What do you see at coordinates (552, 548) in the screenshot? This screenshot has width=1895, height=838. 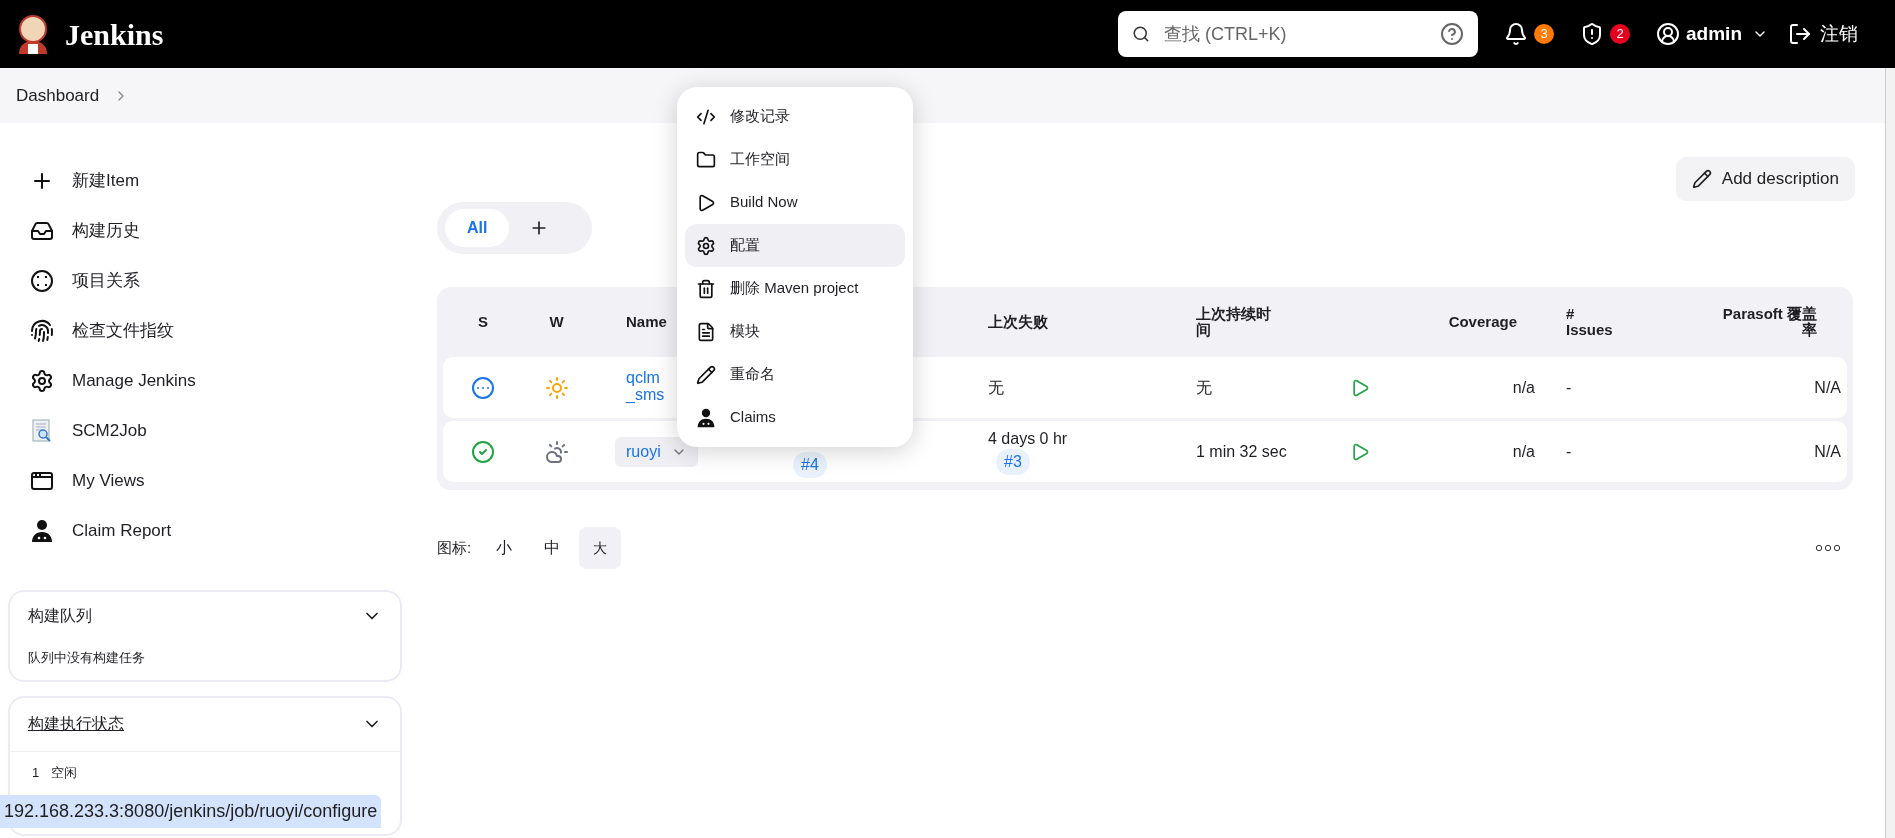 I see `icon-size-option: 中` at bounding box center [552, 548].